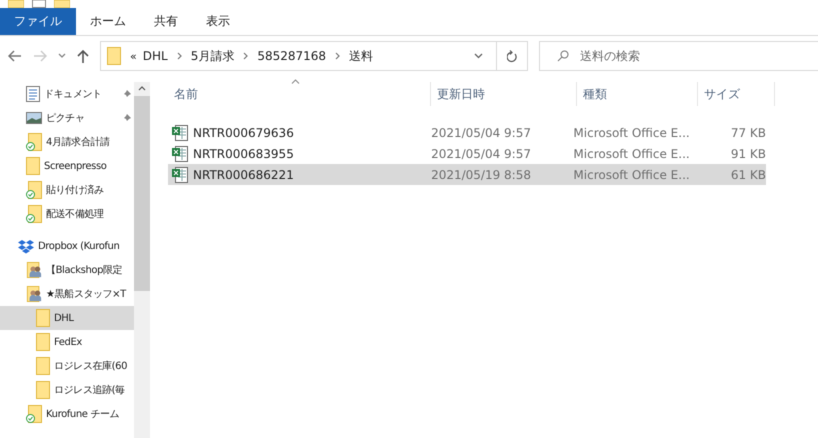  I want to click on modified-date: 2021/05/19 8:58, so click(481, 175).